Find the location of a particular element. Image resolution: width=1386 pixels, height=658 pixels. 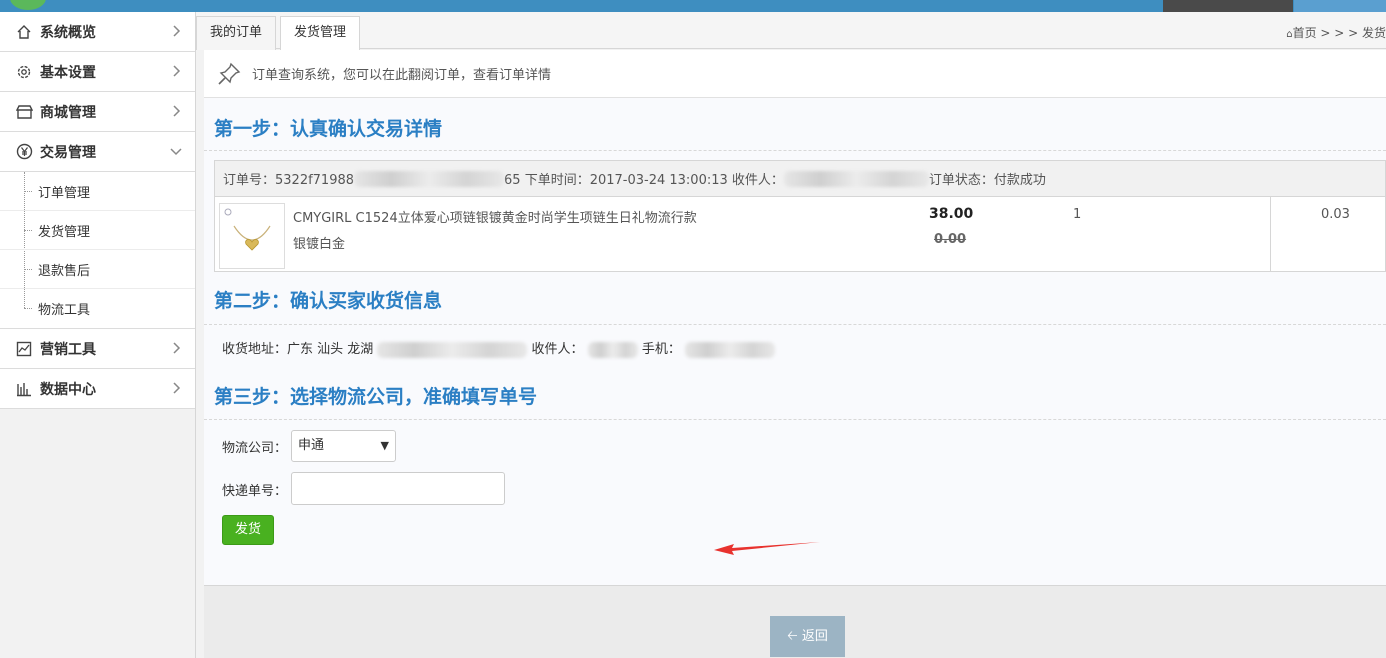

sidebar-subitem-refunds: 退款售后 is located at coordinates (97, 269).